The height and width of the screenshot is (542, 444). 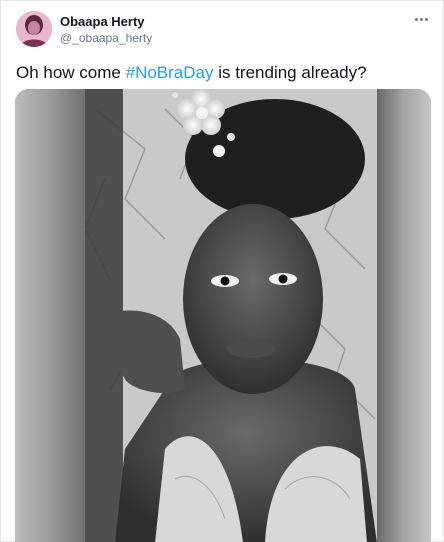 I want to click on display-name: Obaapa Herty, so click(x=102, y=21).